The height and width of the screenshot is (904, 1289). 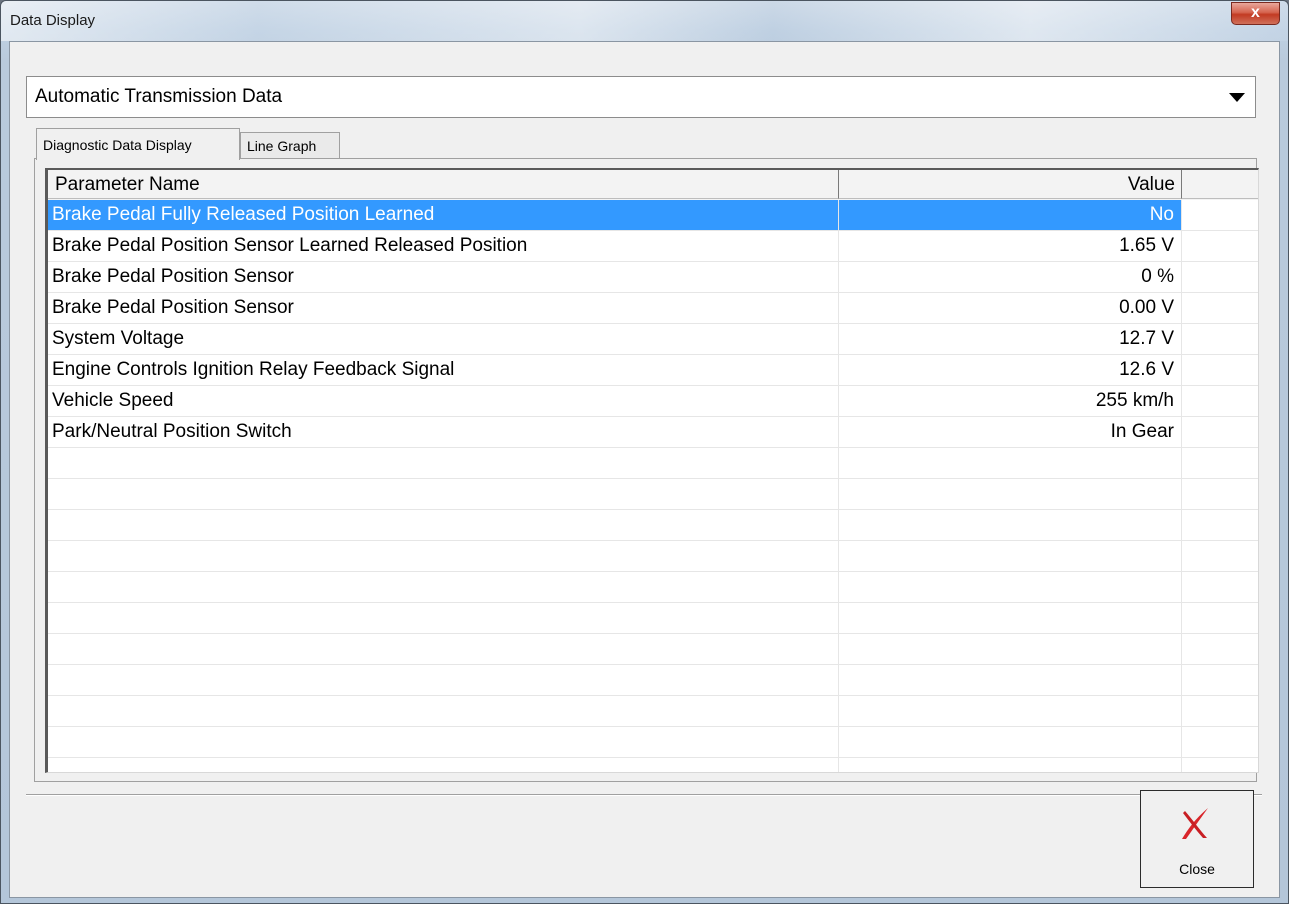 I want to click on table-row: Brake Pedal Position Sensor 0 %, so click(x=653, y=277).